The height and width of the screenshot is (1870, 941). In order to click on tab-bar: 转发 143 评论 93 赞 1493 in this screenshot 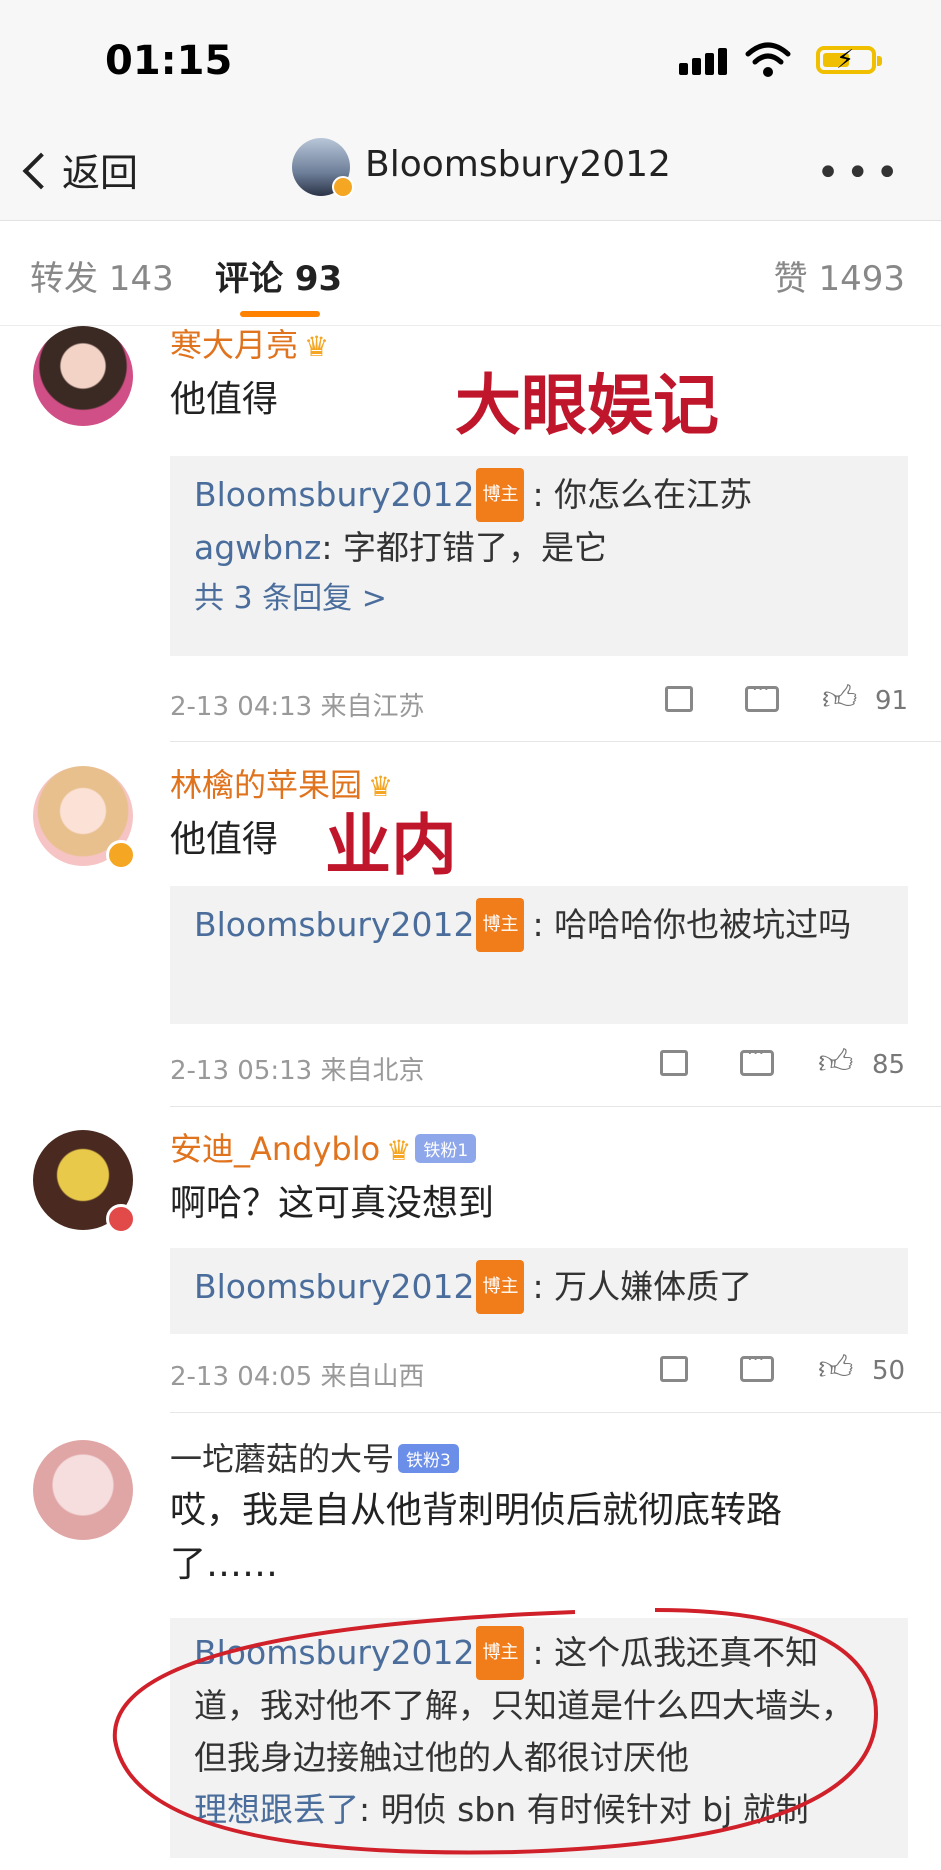, I will do `click(470, 273)`.